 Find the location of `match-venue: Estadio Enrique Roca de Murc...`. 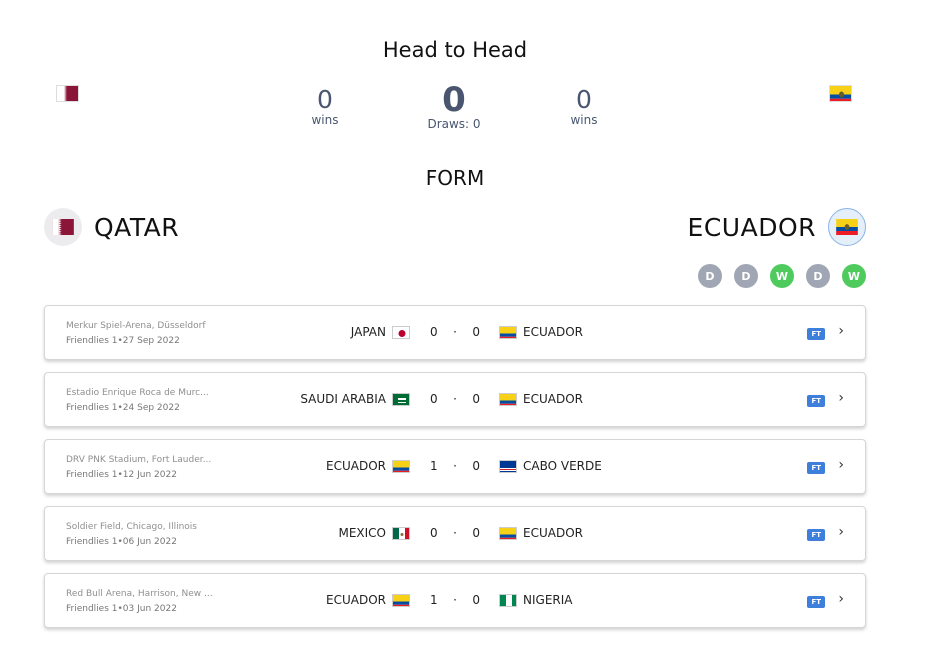

match-venue: Estadio Enrique Roca de Murc... is located at coordinates (137, 393).